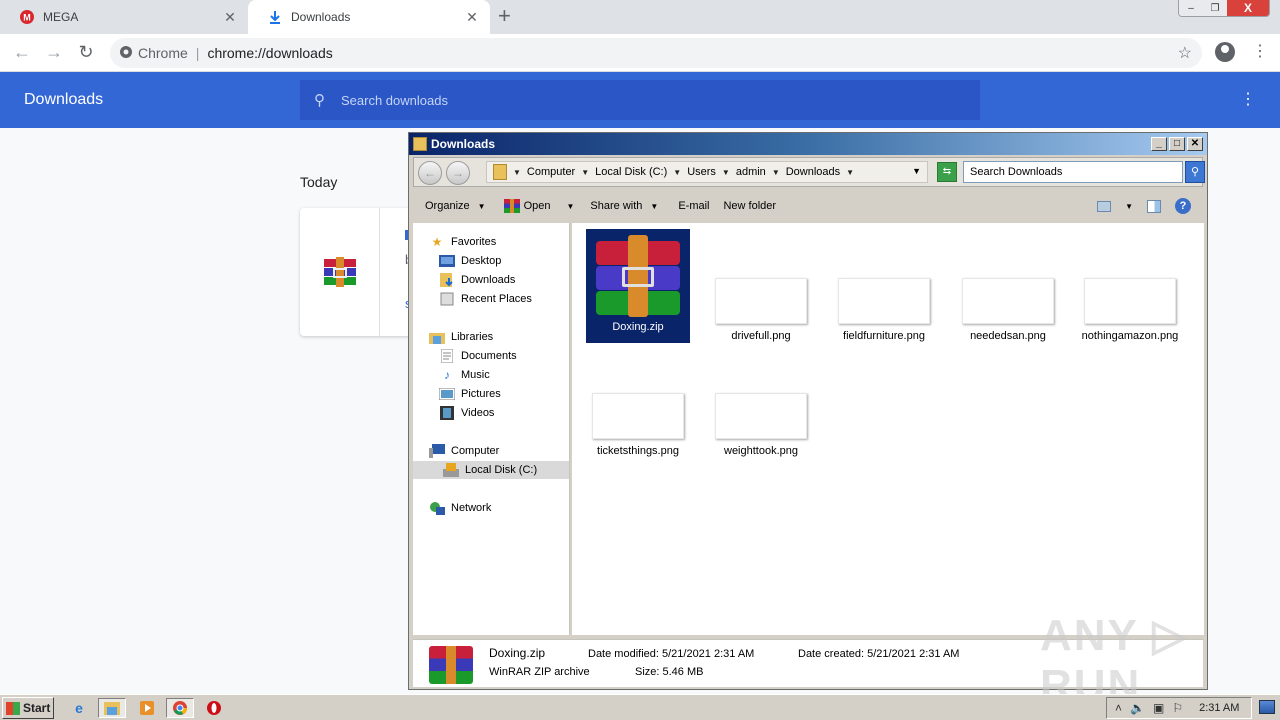  Describe the element at coordinates (485, 299) in the screenshot. I see `nav-recent-places: Recent Places` at that location.